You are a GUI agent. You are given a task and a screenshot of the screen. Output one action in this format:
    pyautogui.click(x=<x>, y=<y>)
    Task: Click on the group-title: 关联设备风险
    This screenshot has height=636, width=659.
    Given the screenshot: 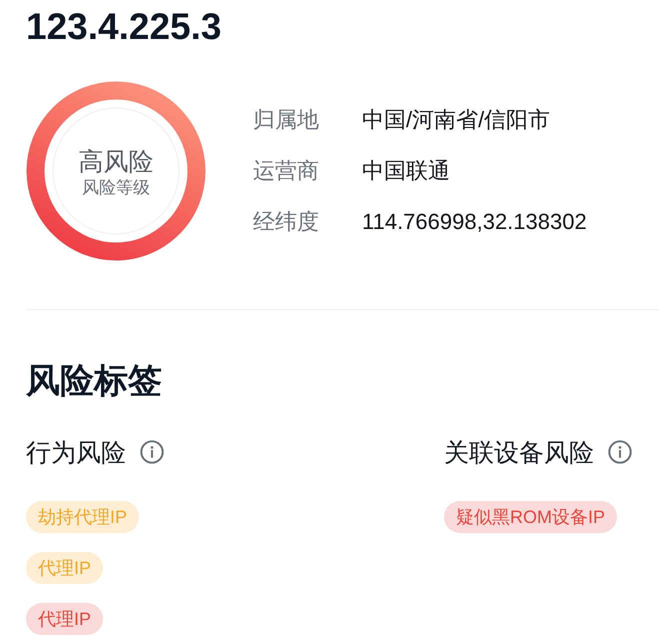 What is the action you would take?
    pyautogui.click(x=519, y=453)
    